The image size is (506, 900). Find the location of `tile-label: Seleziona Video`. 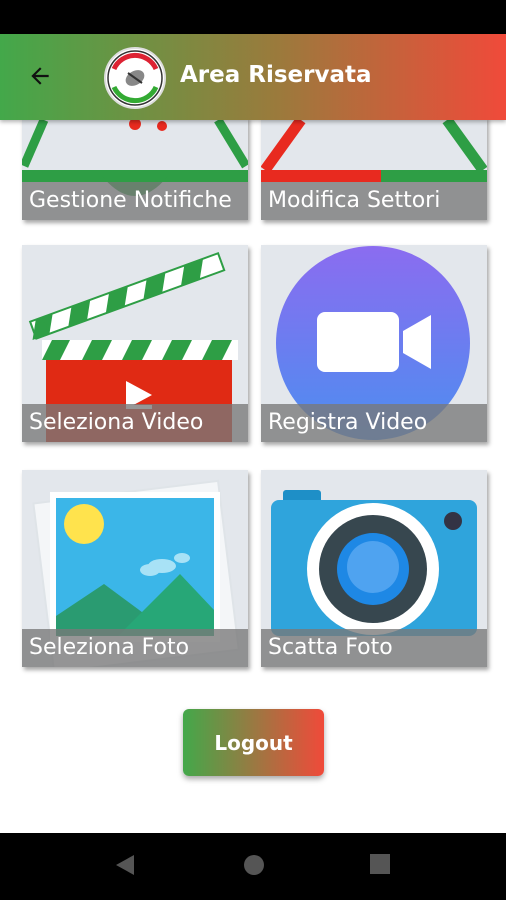

tile-label: Seleziona Video is located at coordinates (135, 423).